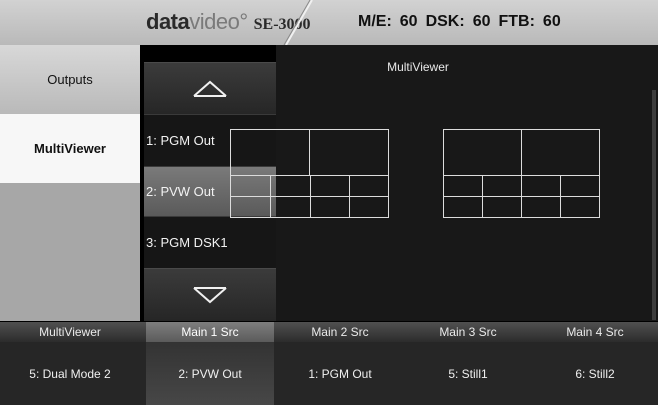 This screenshot has width=658, height=405. Describe the element at coordinates (70, 332) in the screenshot. I see `param-header-multiviewer: MultiViewer` at that location.